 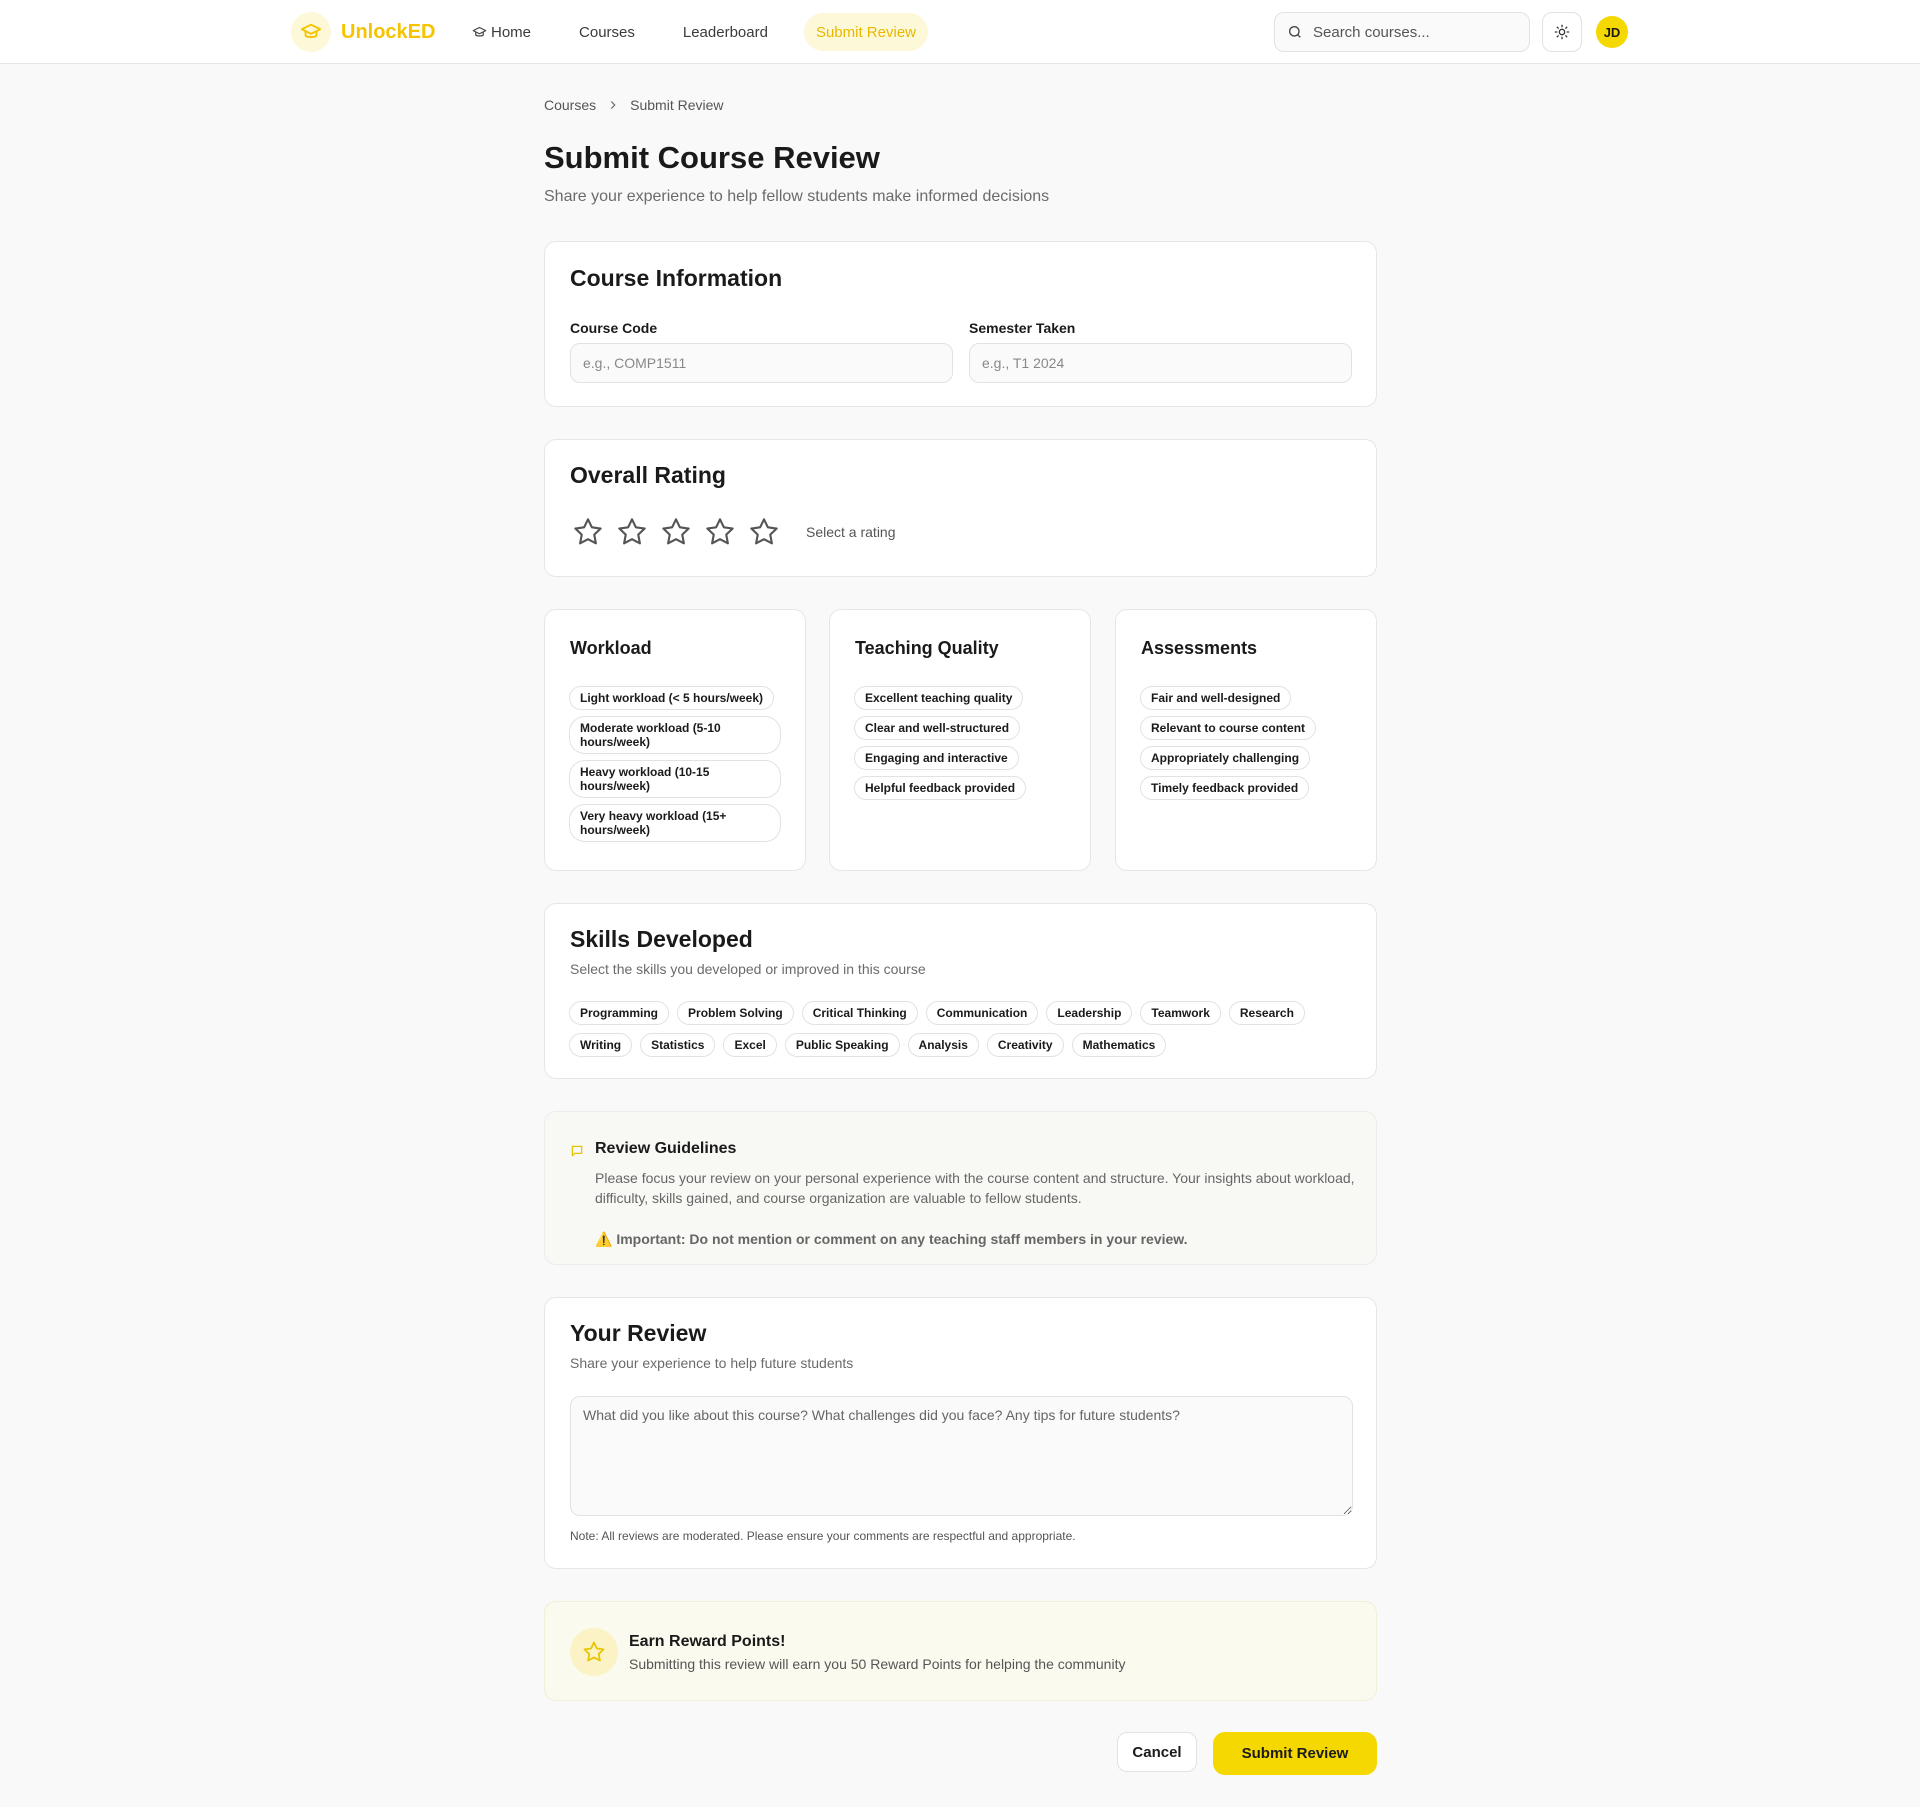 I want to click on workload-option: Moderate workload (5-10 hours/week), so click(x=675, y=735).